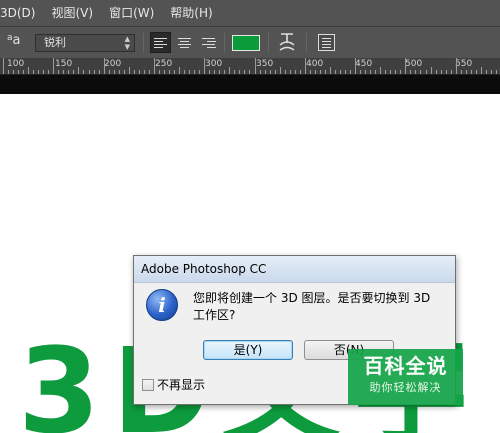 The height and width of the screenshot is (433, 500). What do you see at coordinates (55, 42) in the screenshot?
I see `antialias-value: 锐利` at bounding box center [55, 42].